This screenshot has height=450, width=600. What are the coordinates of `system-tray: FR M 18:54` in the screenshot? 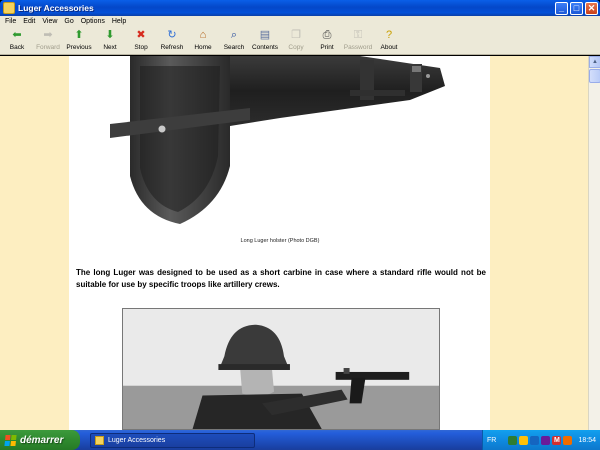 It's located at (541, 440).